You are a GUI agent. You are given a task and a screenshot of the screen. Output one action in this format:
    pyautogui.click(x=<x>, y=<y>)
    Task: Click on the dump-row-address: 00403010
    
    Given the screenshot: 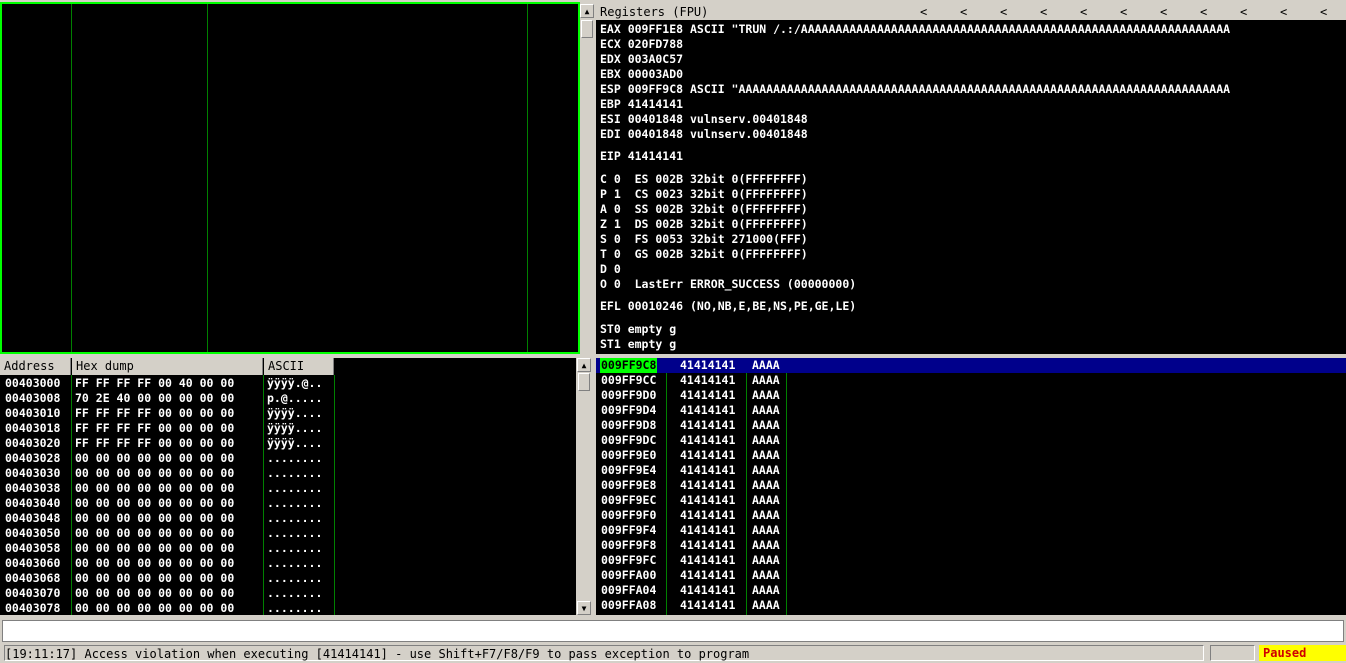 What is the action you would take?
    pyautogui.click(x=32, y=413)
    